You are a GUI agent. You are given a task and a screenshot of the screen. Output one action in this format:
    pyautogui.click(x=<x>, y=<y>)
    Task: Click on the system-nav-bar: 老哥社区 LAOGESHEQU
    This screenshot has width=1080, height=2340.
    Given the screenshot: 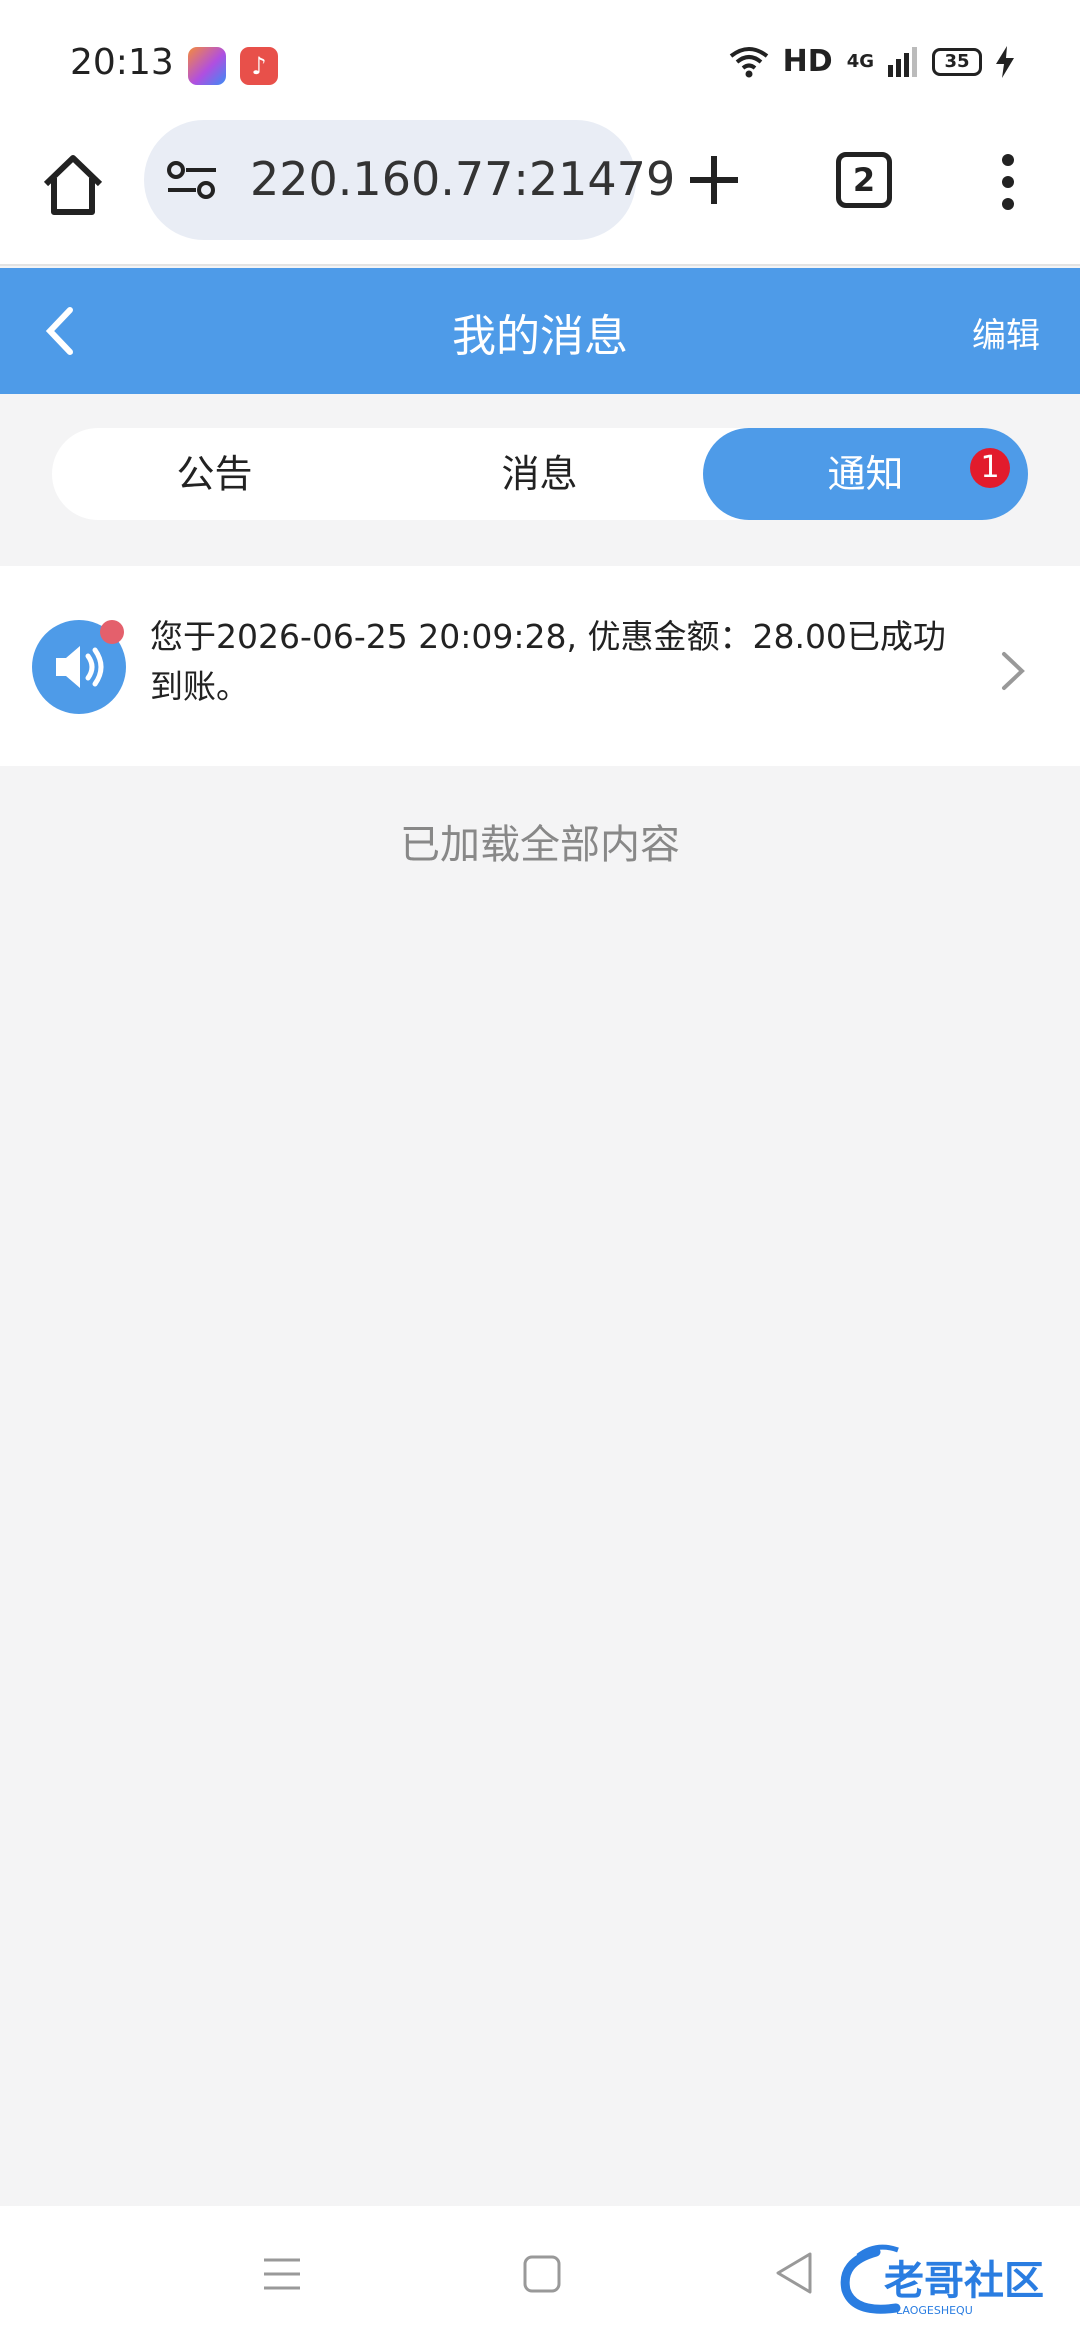 What is the action you would take?
    pyautogui.click(x=540, y=2273)
    